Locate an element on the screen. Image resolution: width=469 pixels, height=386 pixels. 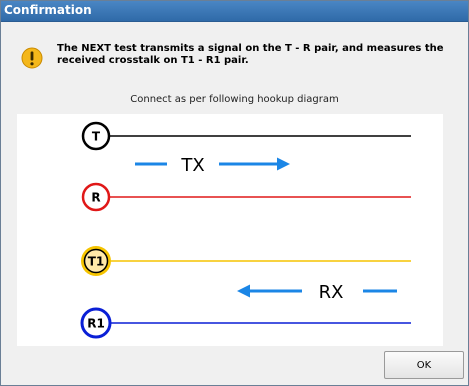
tx-label: TX is located at coordinates (192, 165).